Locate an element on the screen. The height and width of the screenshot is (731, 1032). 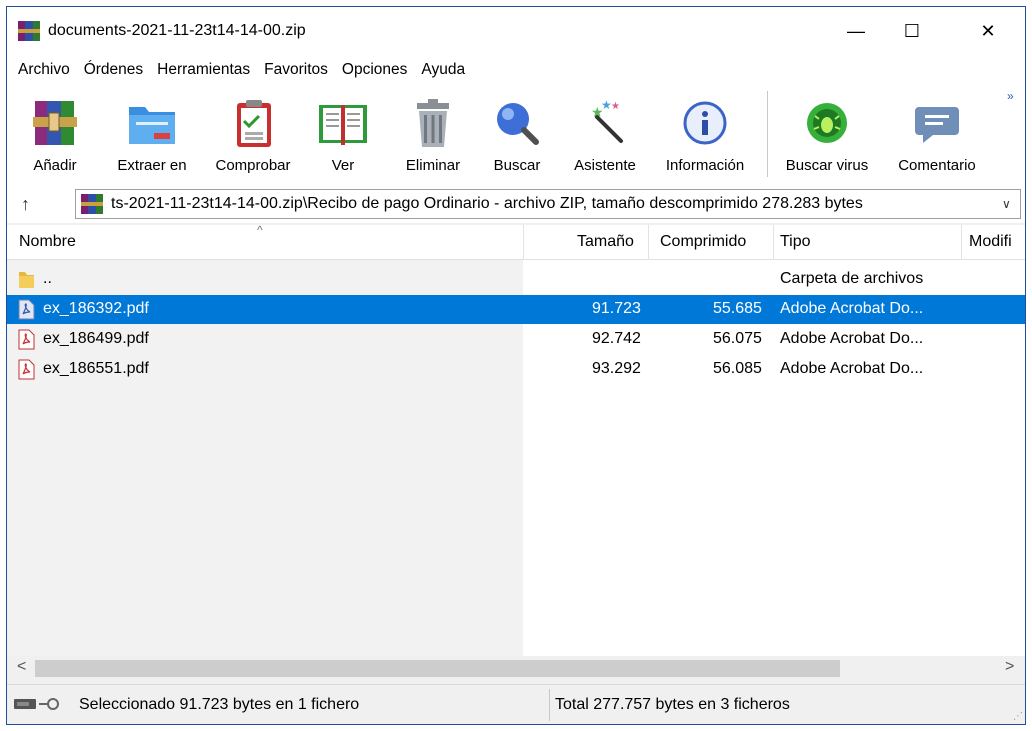
extract-folder-icon is located at coordinates (152, 125).